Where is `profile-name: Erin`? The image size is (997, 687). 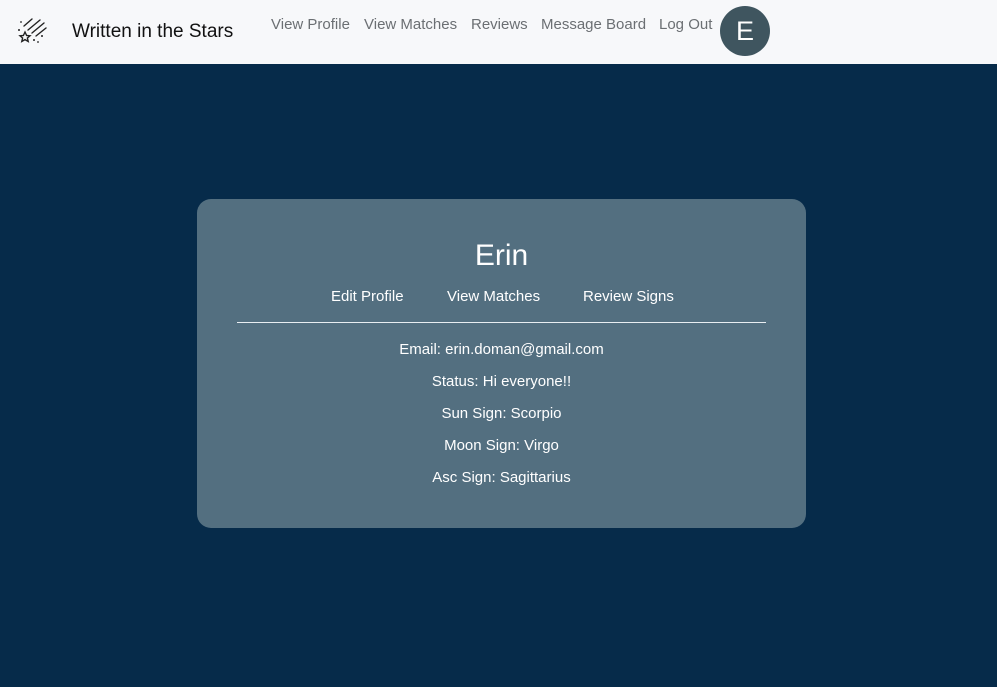 profile-name: Erin is located at coordinates (501, 255).